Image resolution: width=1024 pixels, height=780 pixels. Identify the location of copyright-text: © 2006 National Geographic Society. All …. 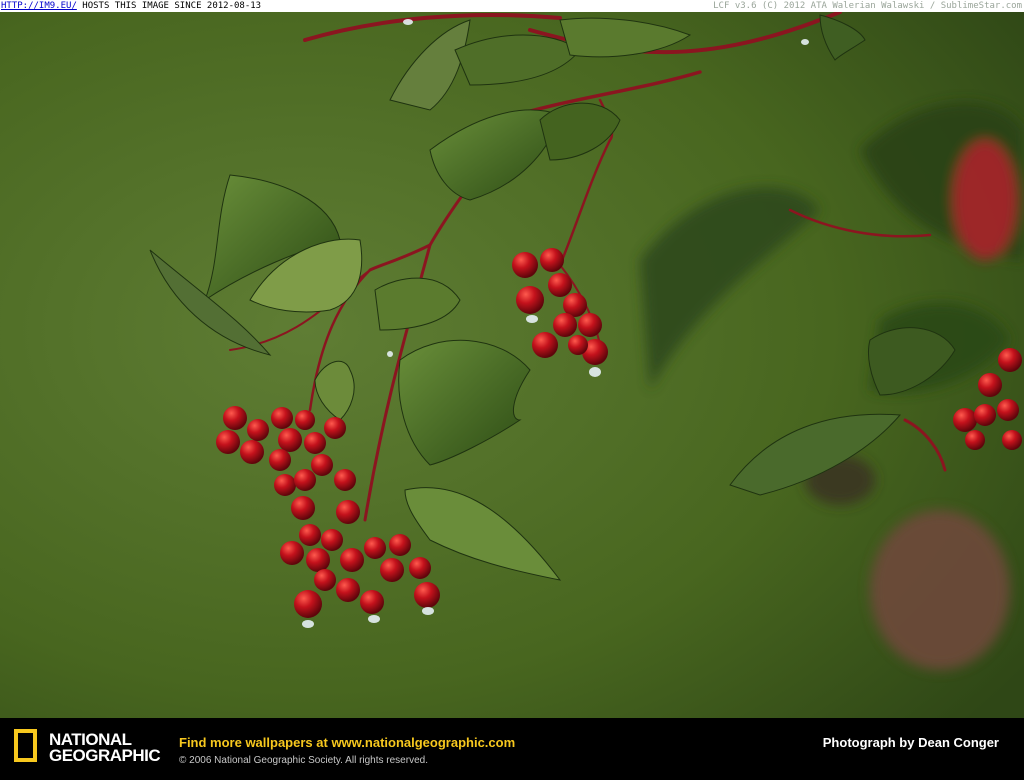
(303, 760).